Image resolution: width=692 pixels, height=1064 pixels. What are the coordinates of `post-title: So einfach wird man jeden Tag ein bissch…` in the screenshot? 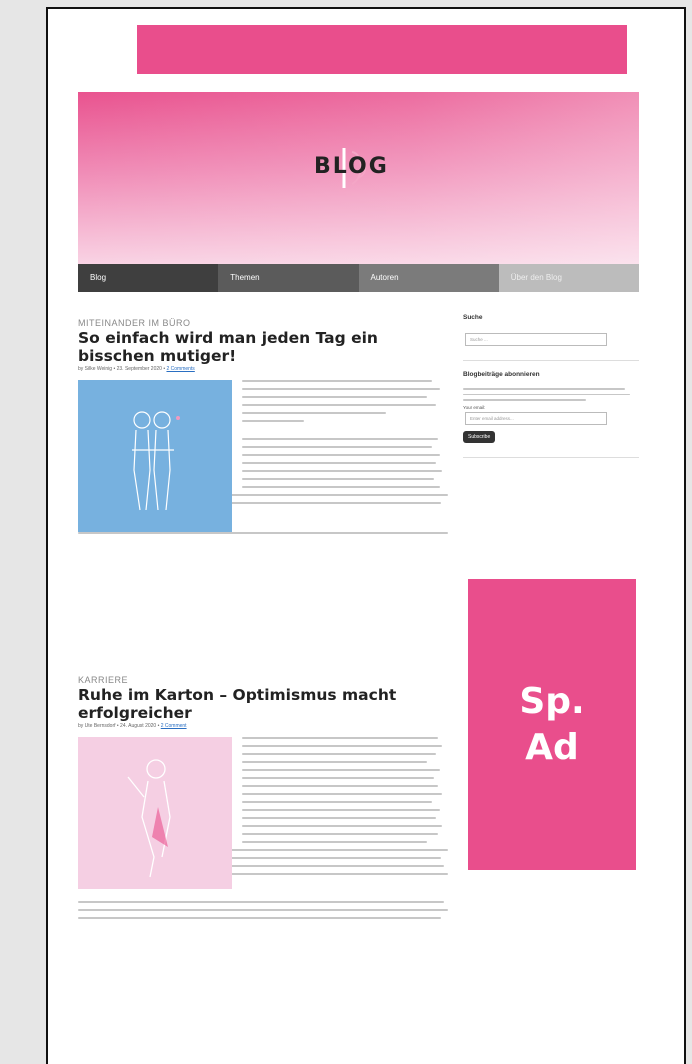 It's located at (263, 347).